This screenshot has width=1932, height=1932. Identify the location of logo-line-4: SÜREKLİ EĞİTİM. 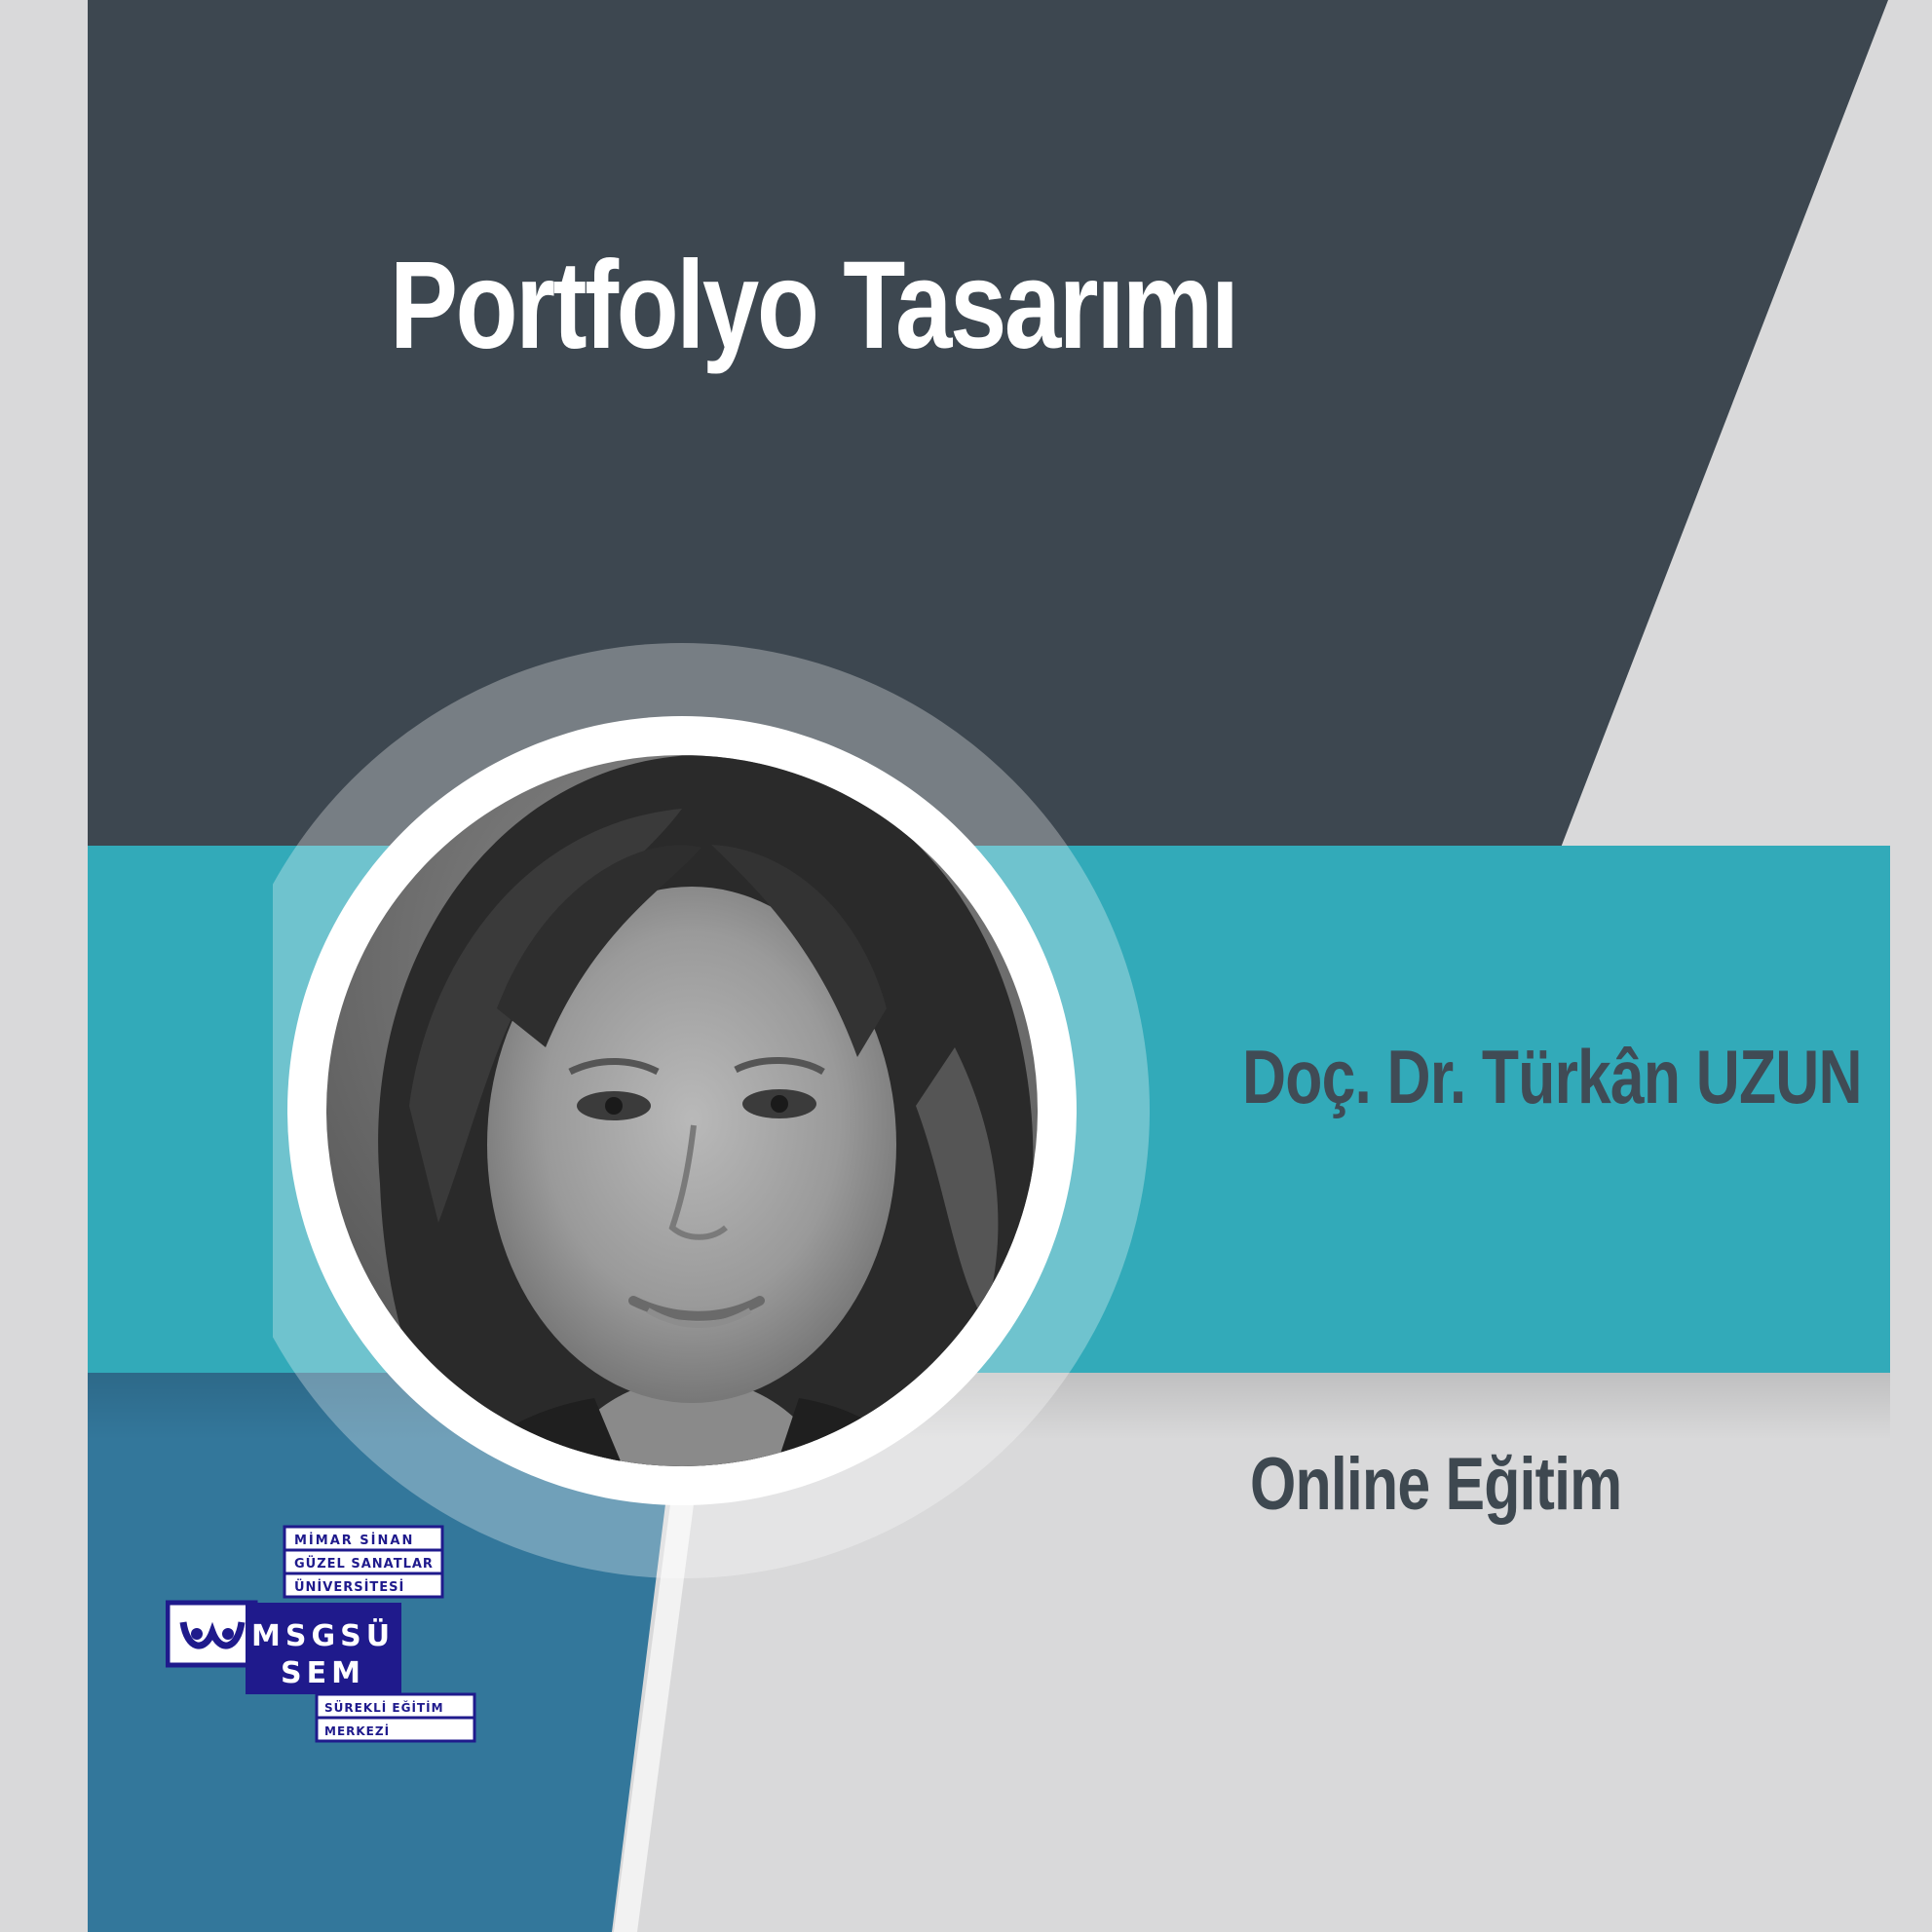
(384, 1707).